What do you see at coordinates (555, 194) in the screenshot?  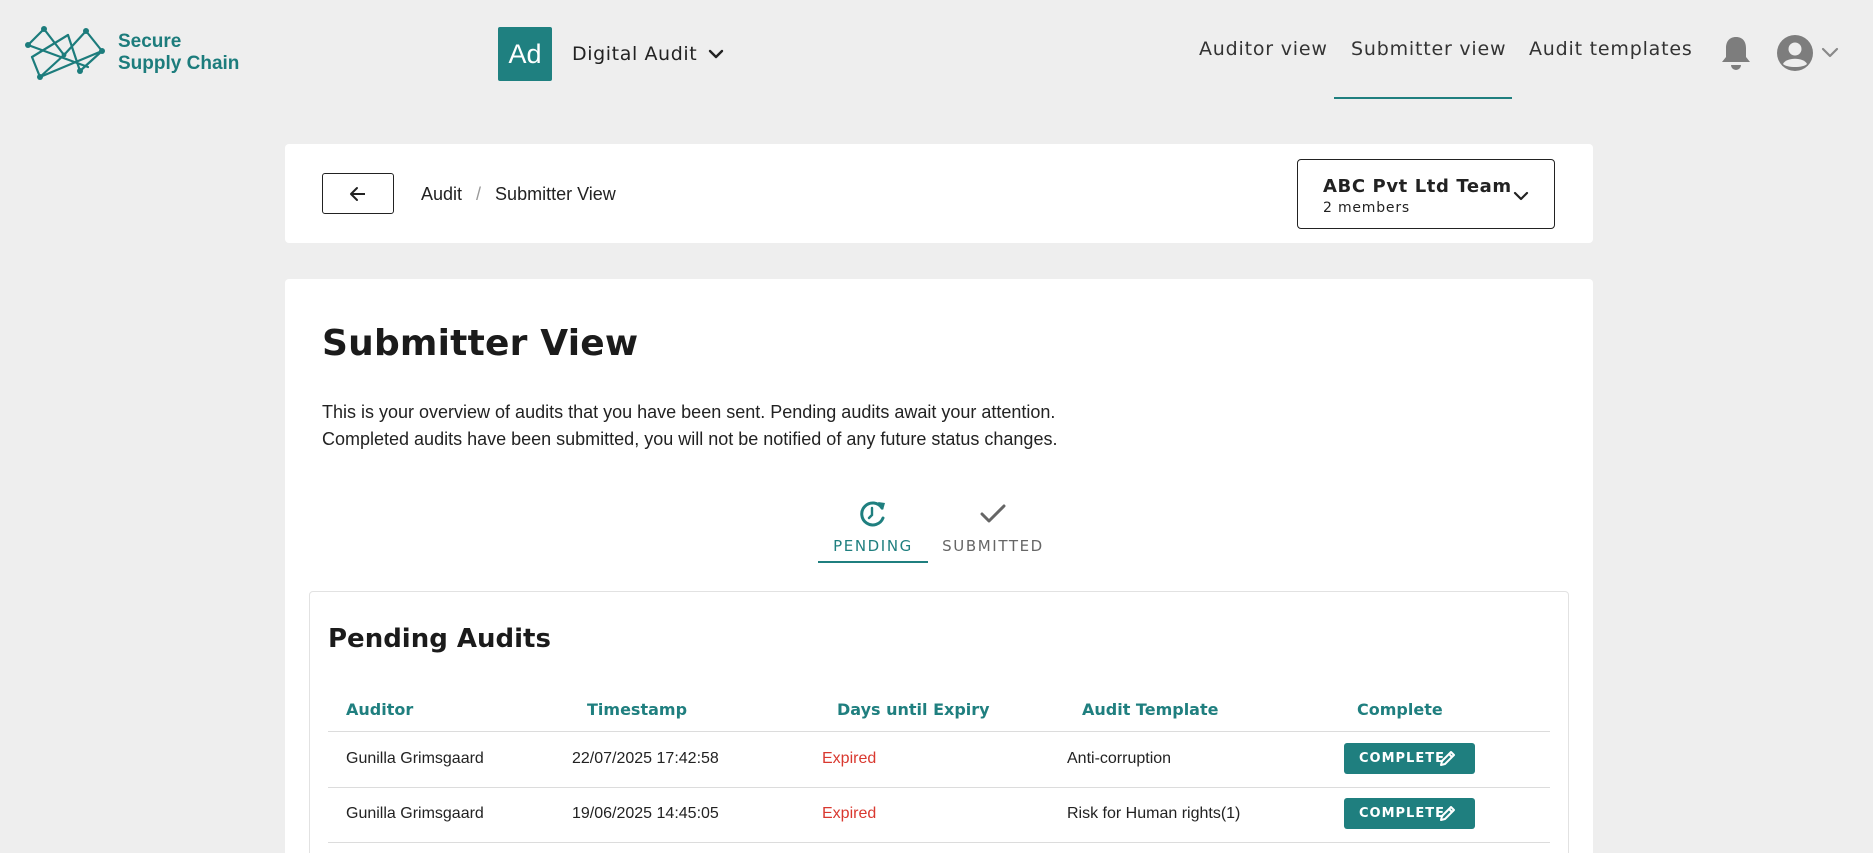 I see `breadcrumb-item-current: Submitter View` at bounding box center [555, 194].